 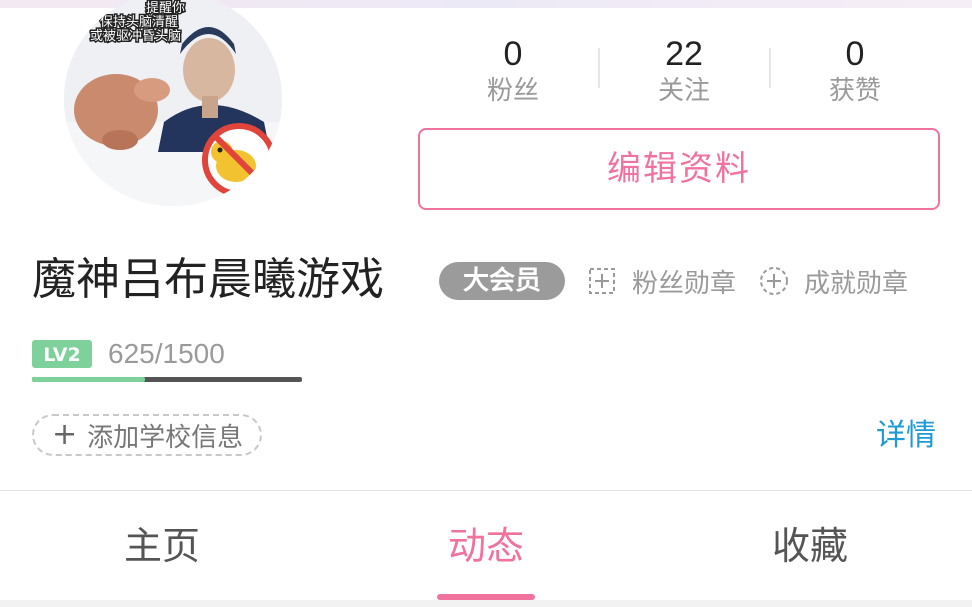 I want to click on avatar-caption-line-1: 提醒你, so click(x=165, y=8).